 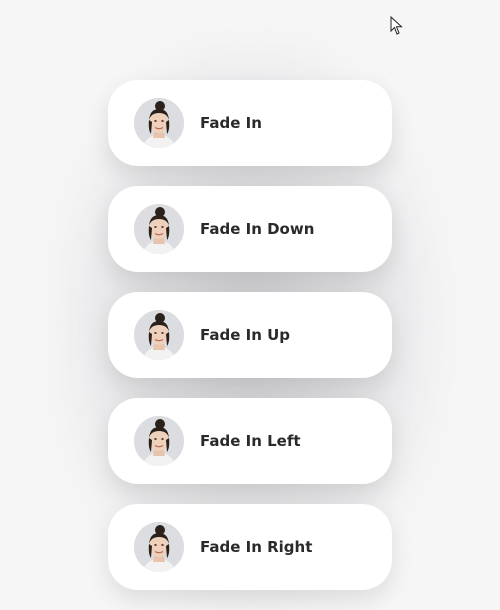 What do you see at coordinates (257, 229) in the screenshot?
I see `item-label: Fade In Down` at bounding box center [257, 229].